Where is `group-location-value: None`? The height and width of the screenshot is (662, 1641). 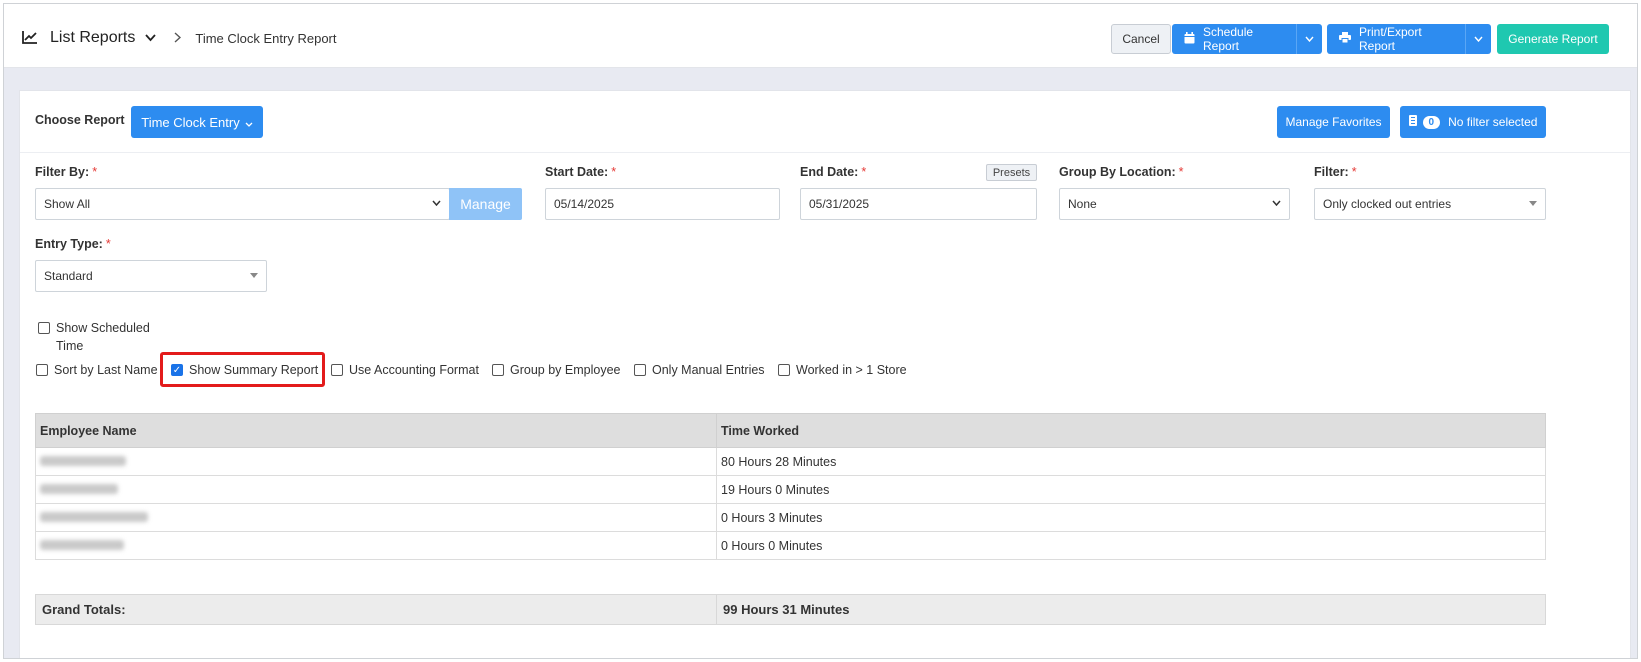
group-location-value: None is located at coordinates (1082, 204).